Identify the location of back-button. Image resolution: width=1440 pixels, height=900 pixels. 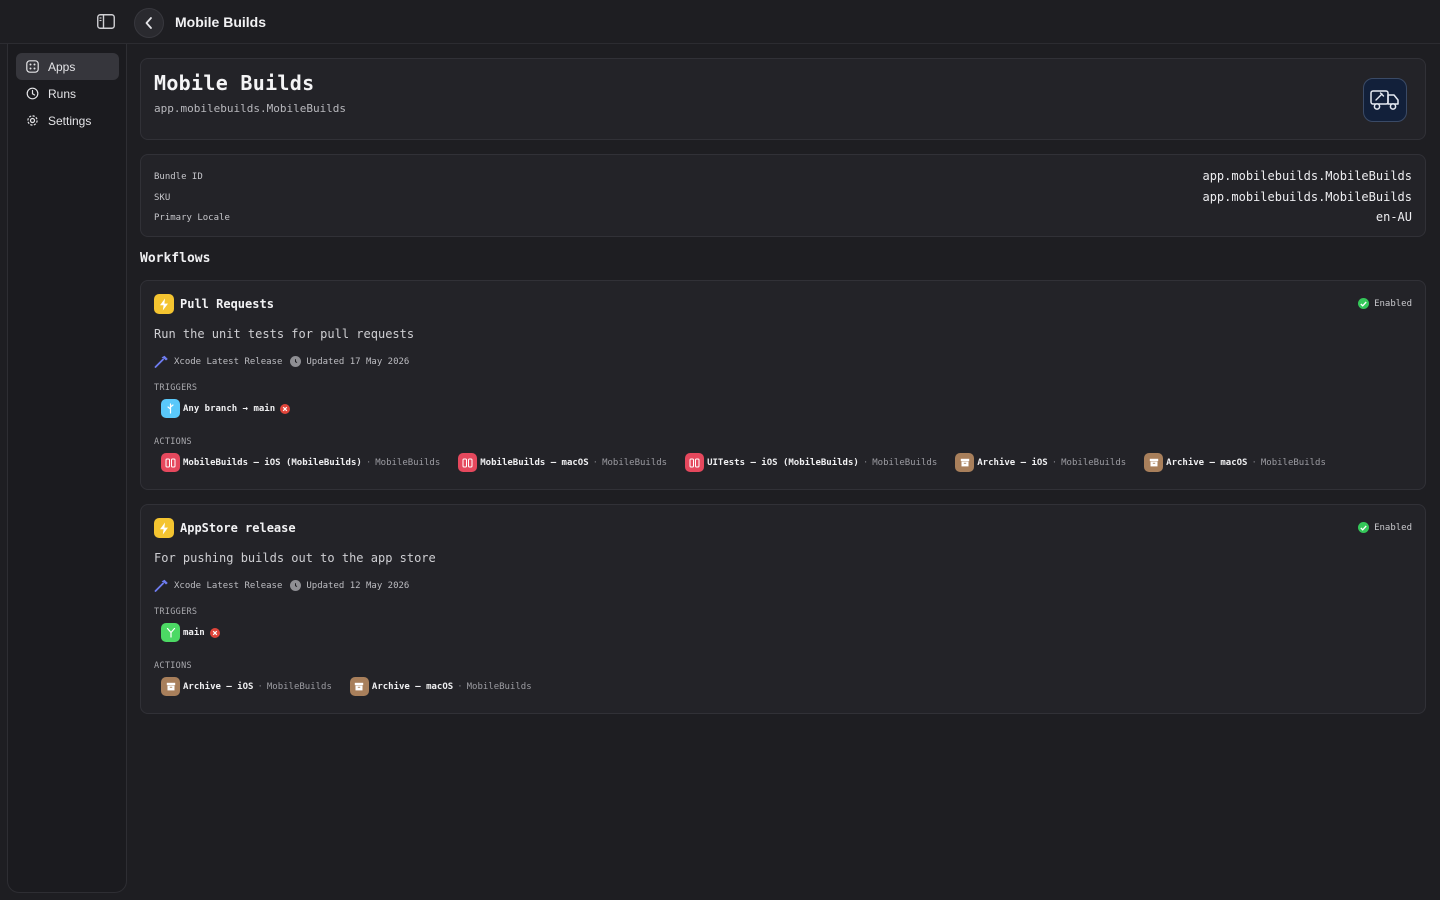
(149, 23).